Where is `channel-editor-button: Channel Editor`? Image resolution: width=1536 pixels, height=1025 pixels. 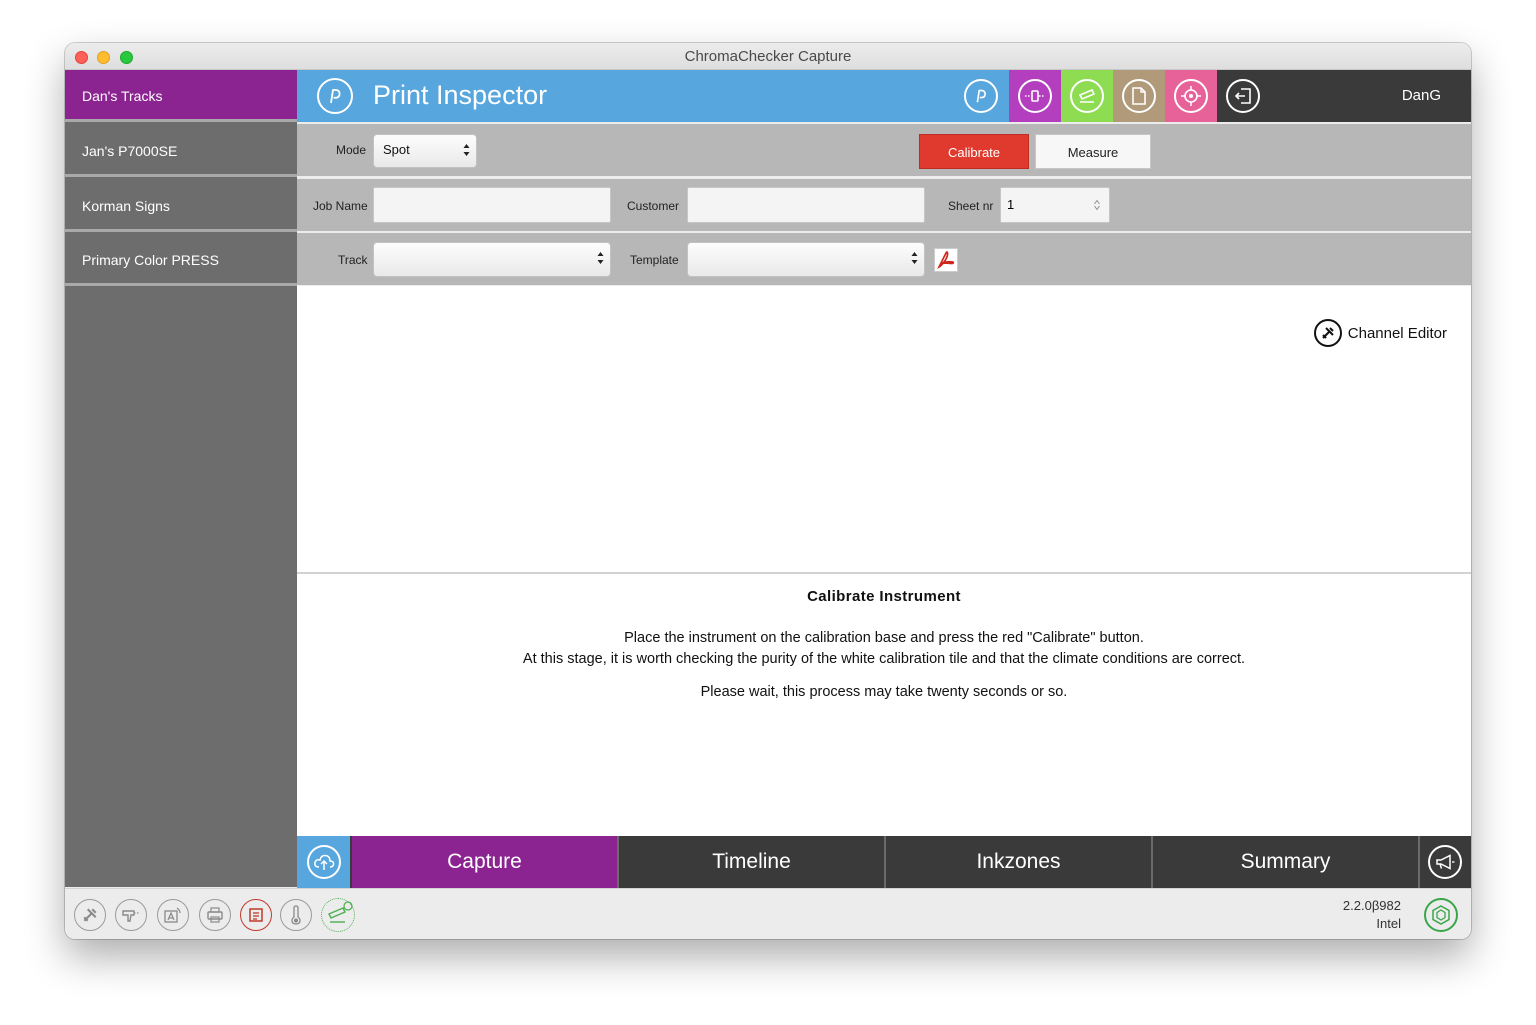
channel-editor-button: Channel Editor is located at coordinates (1380, 333).